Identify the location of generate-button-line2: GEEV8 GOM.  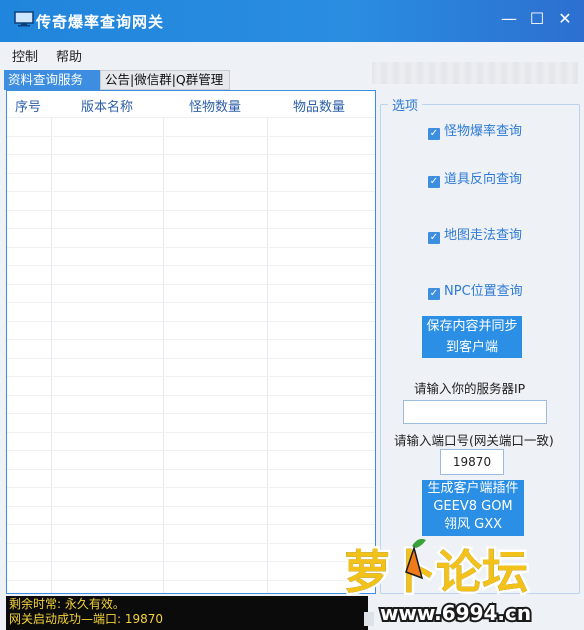
(473, 506).